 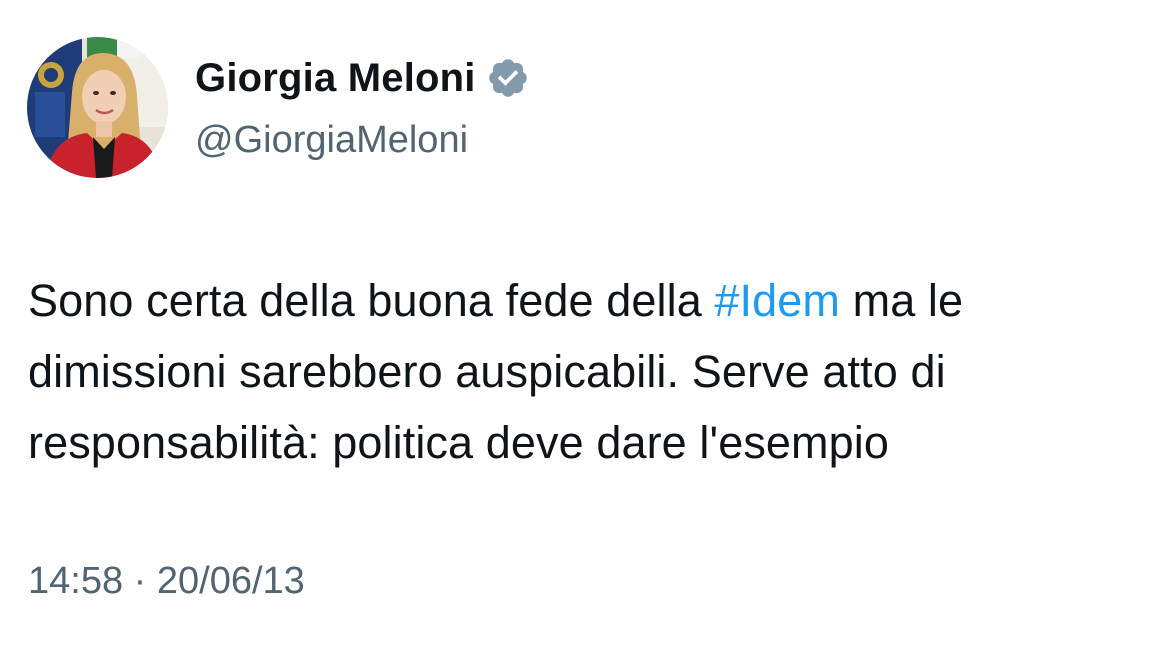 I want to click on author-handle: @GiorgiaMeloni, so click(x=331, y=140).